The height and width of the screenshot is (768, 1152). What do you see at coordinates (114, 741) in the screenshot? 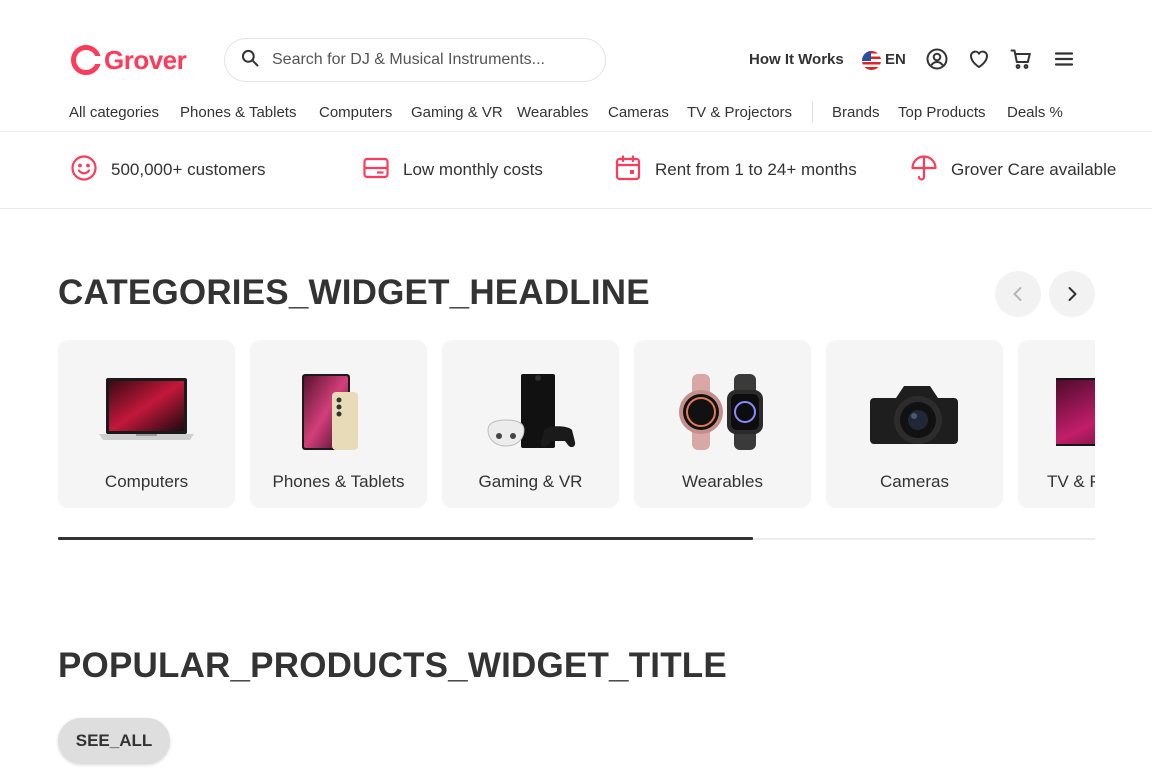
I see `see-all-button: SEE_ALL` at bounding box center [114, 741].